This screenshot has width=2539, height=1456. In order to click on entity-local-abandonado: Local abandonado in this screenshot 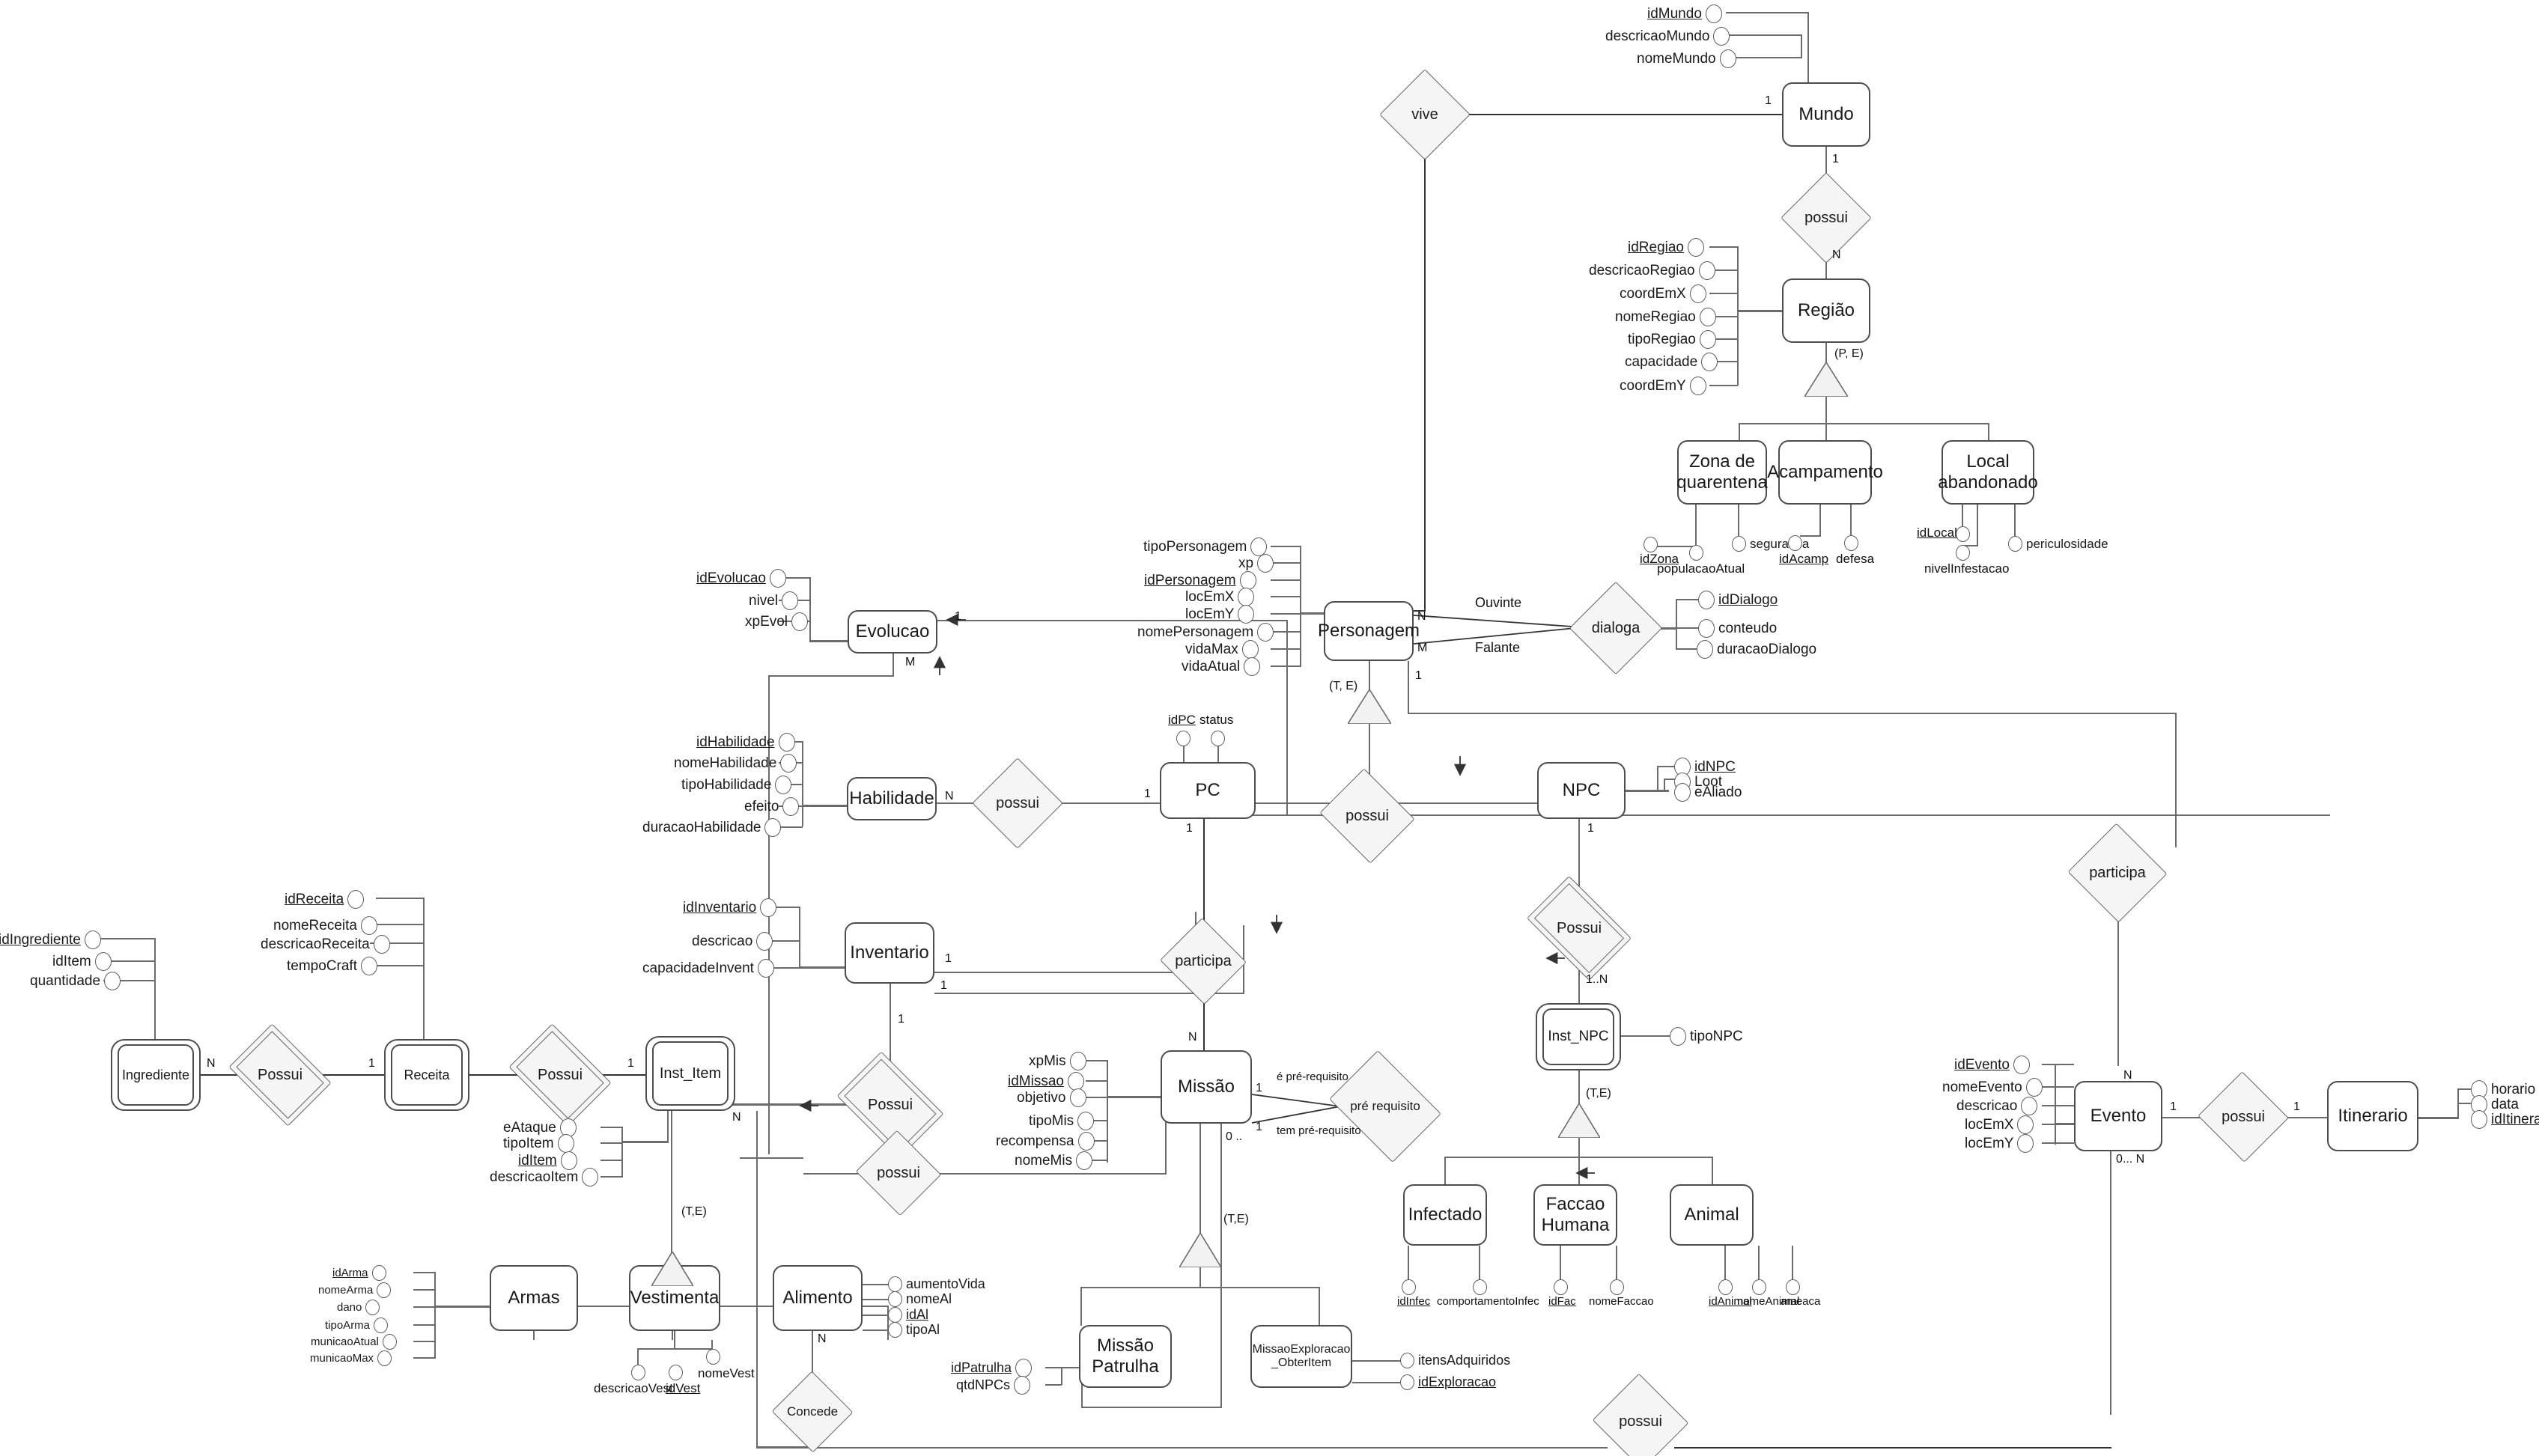, I will do `click(1988, 472)`.